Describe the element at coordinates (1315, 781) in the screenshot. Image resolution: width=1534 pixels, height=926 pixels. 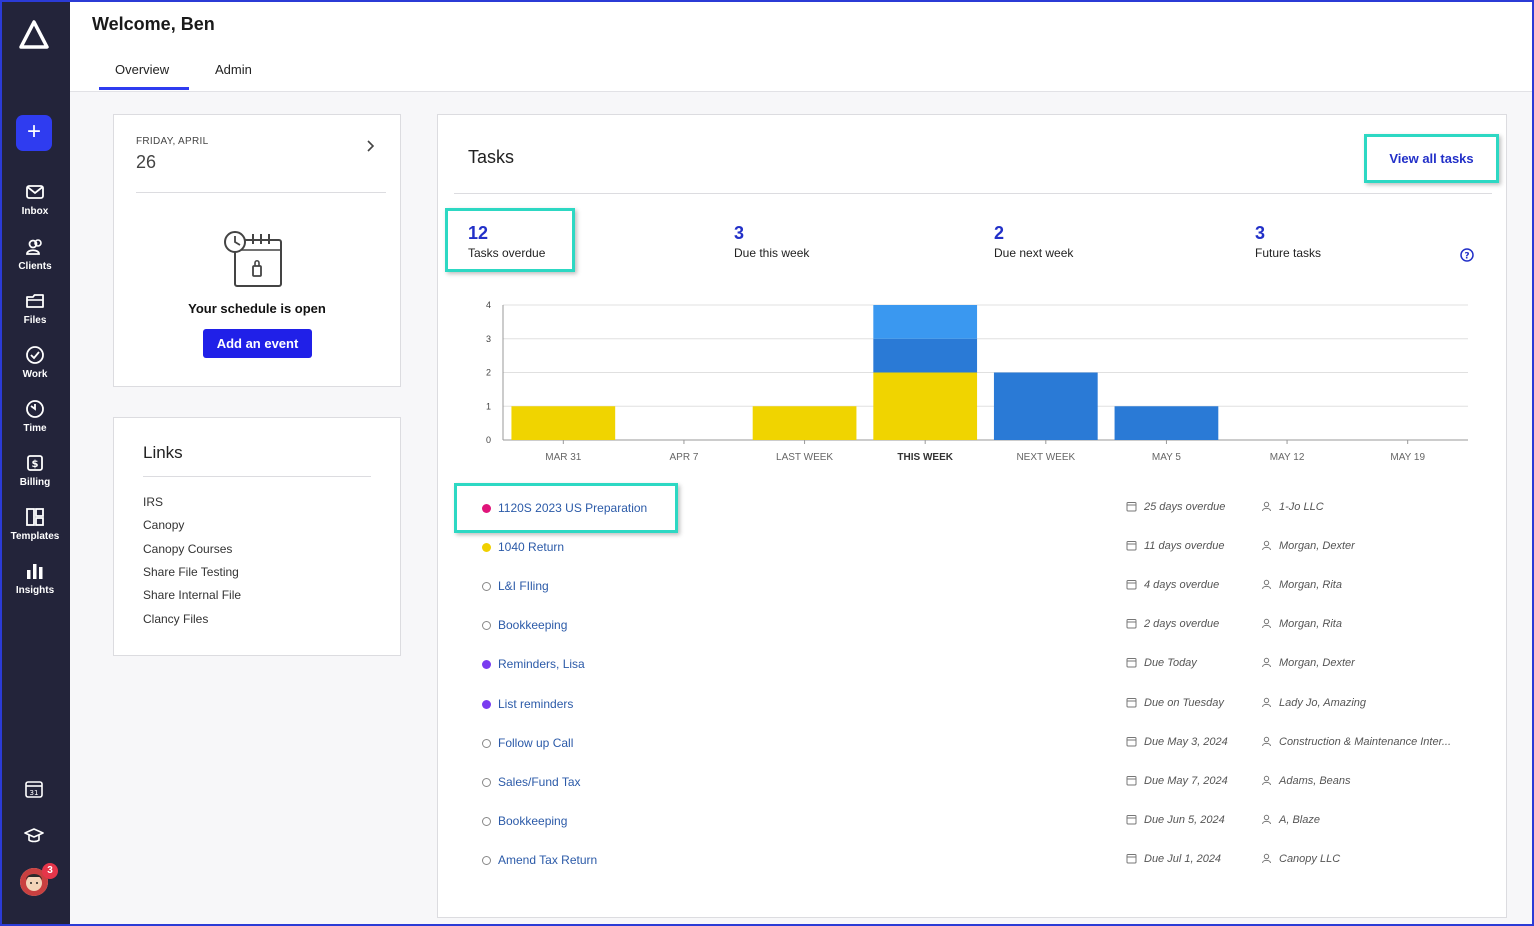
I see `task-client: Adams, Beans` at that location.